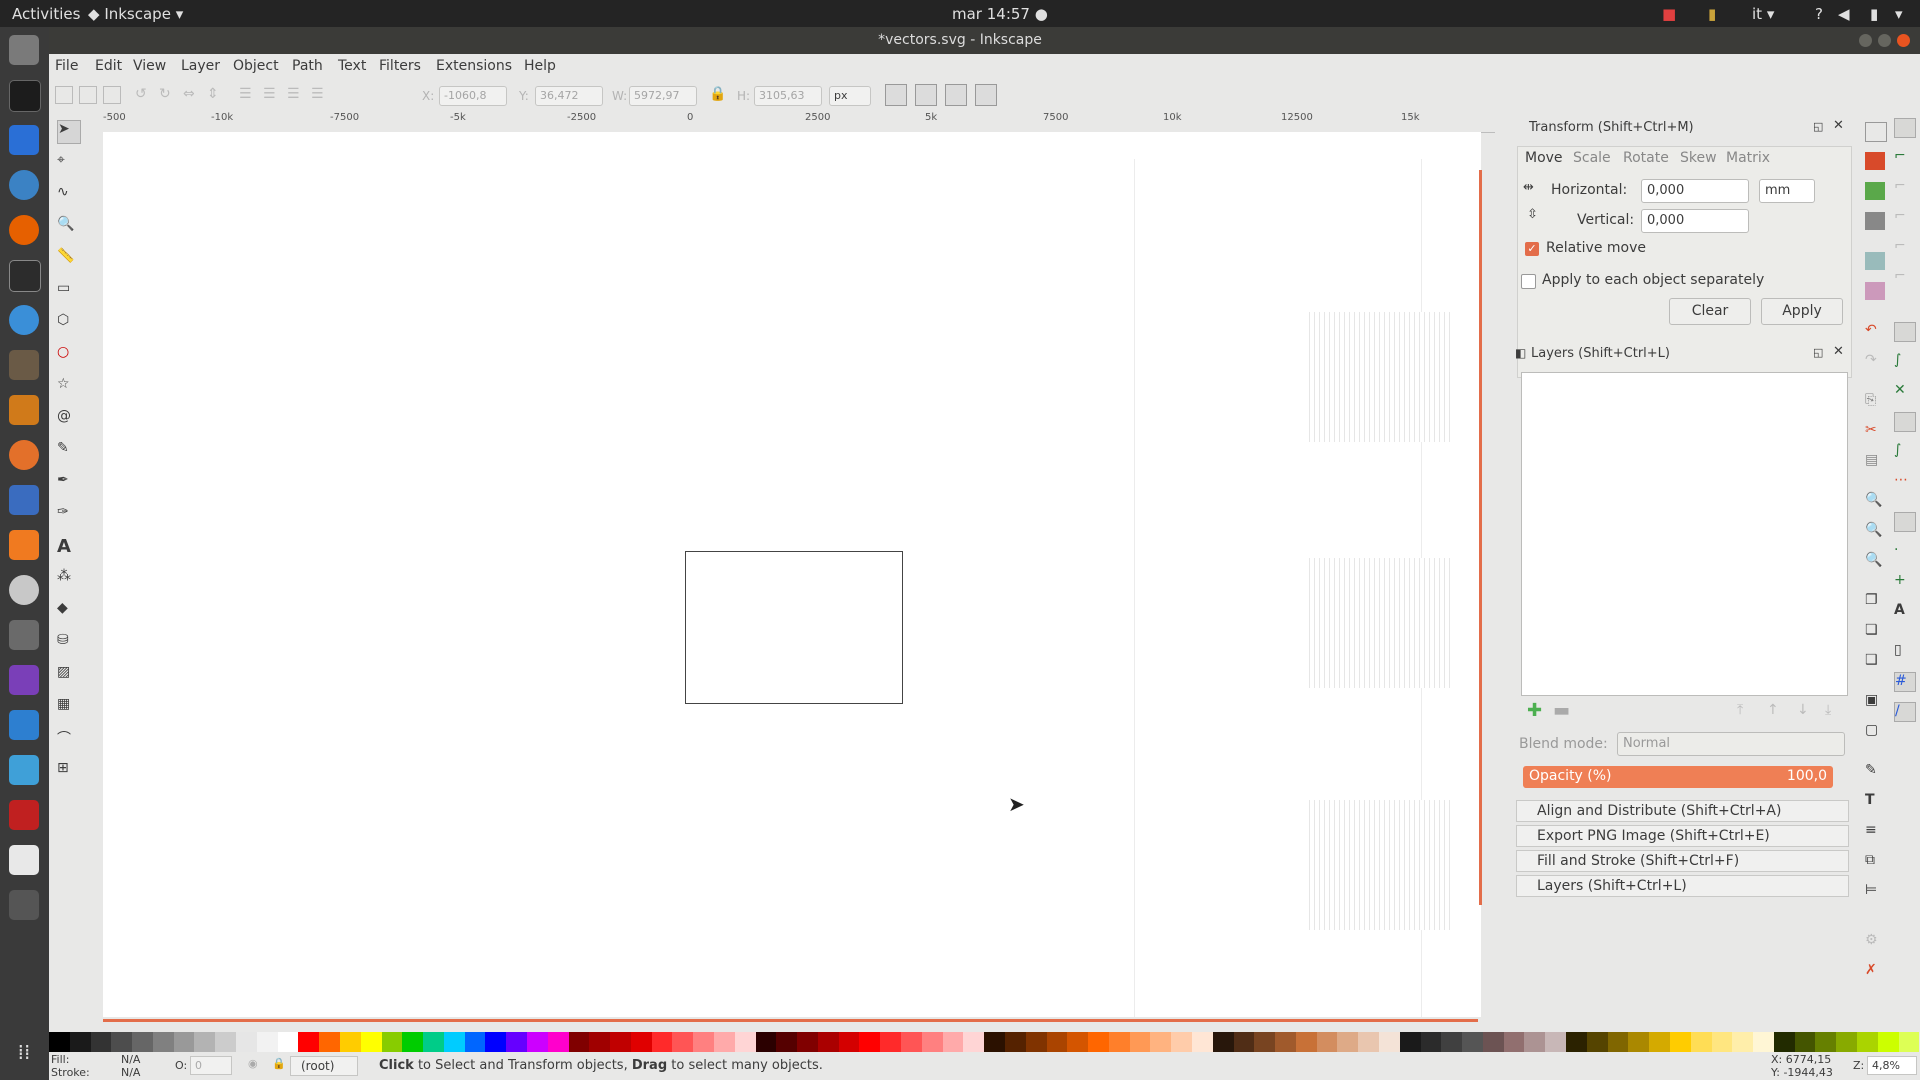  Describe the element at coordinates (69, 132) in the screenshot. I see `selector-tool-icon: ➤` at that location.